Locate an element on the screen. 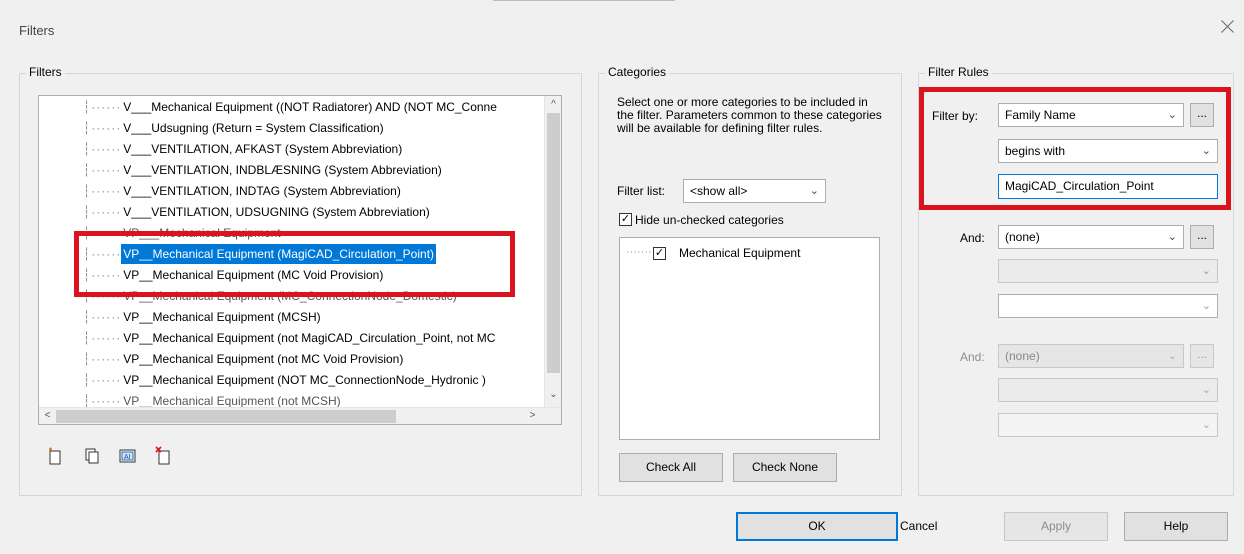 The image size is (1244, 554). rule-value-input: MagiCAD_Circulation_Point is located at coordinates (1108, 186).